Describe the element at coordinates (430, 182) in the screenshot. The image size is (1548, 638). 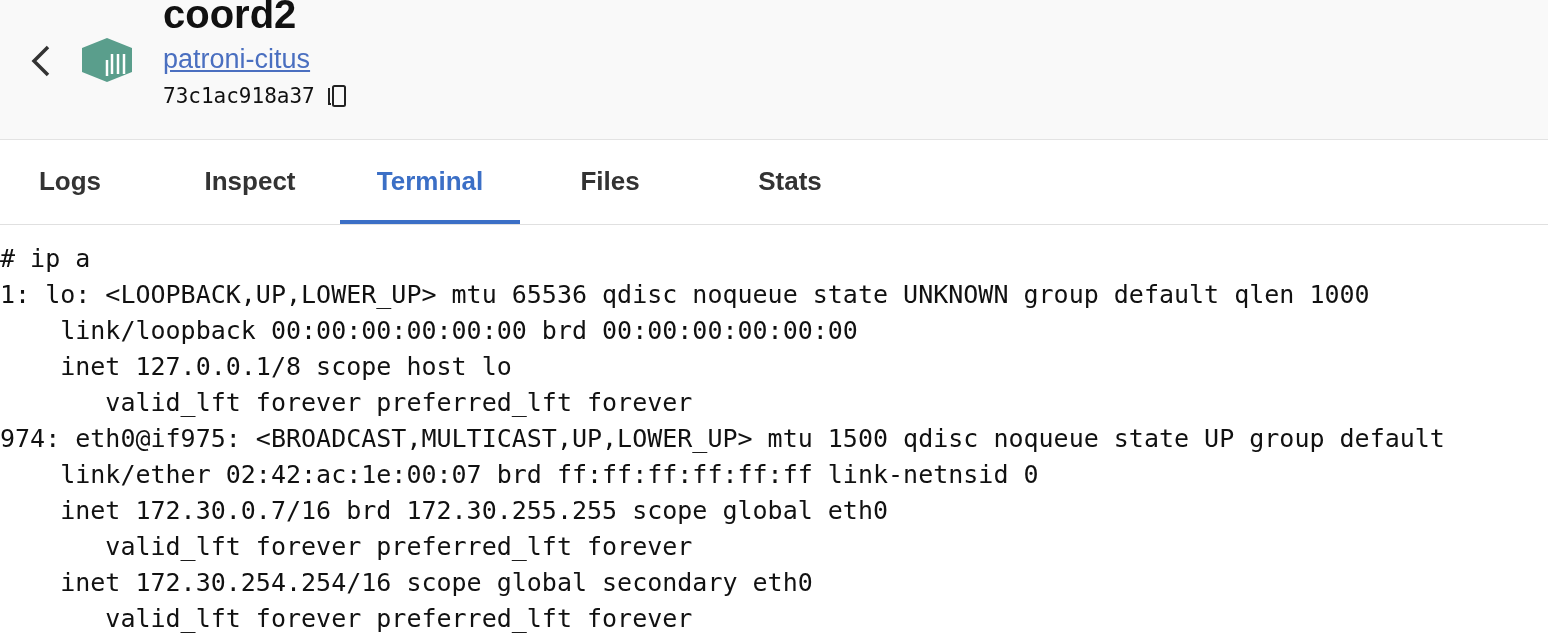
I see `tab: Terminal` at that location.